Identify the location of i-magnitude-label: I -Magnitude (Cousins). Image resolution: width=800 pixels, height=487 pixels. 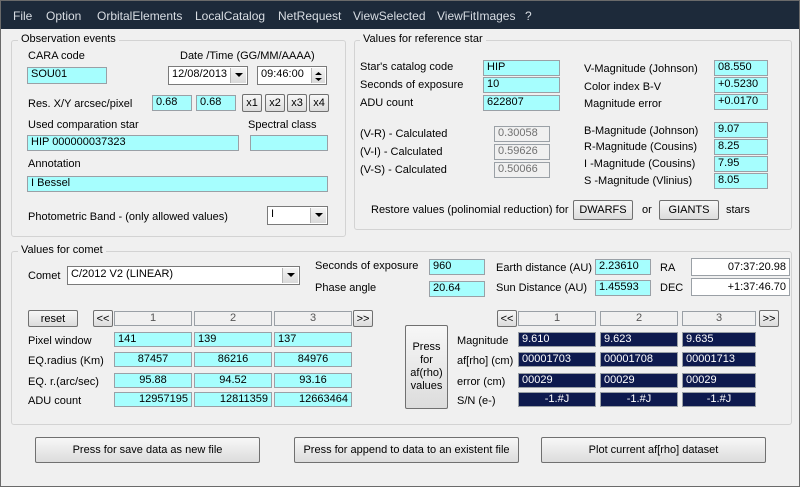
(640, 164).